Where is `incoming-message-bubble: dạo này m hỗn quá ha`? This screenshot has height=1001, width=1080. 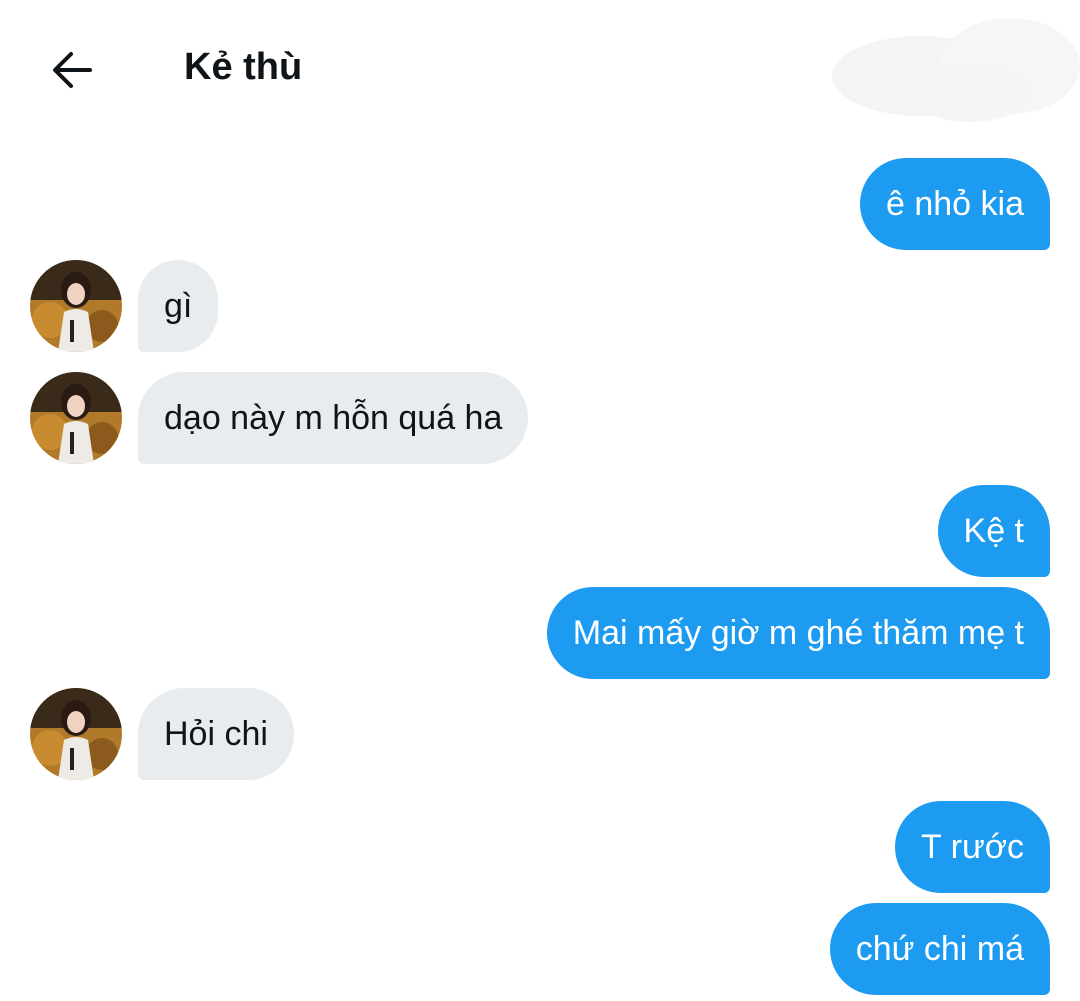 incoming-message-bubble: dạo này m hỗn quá ha is located at coordinates (333, 418).